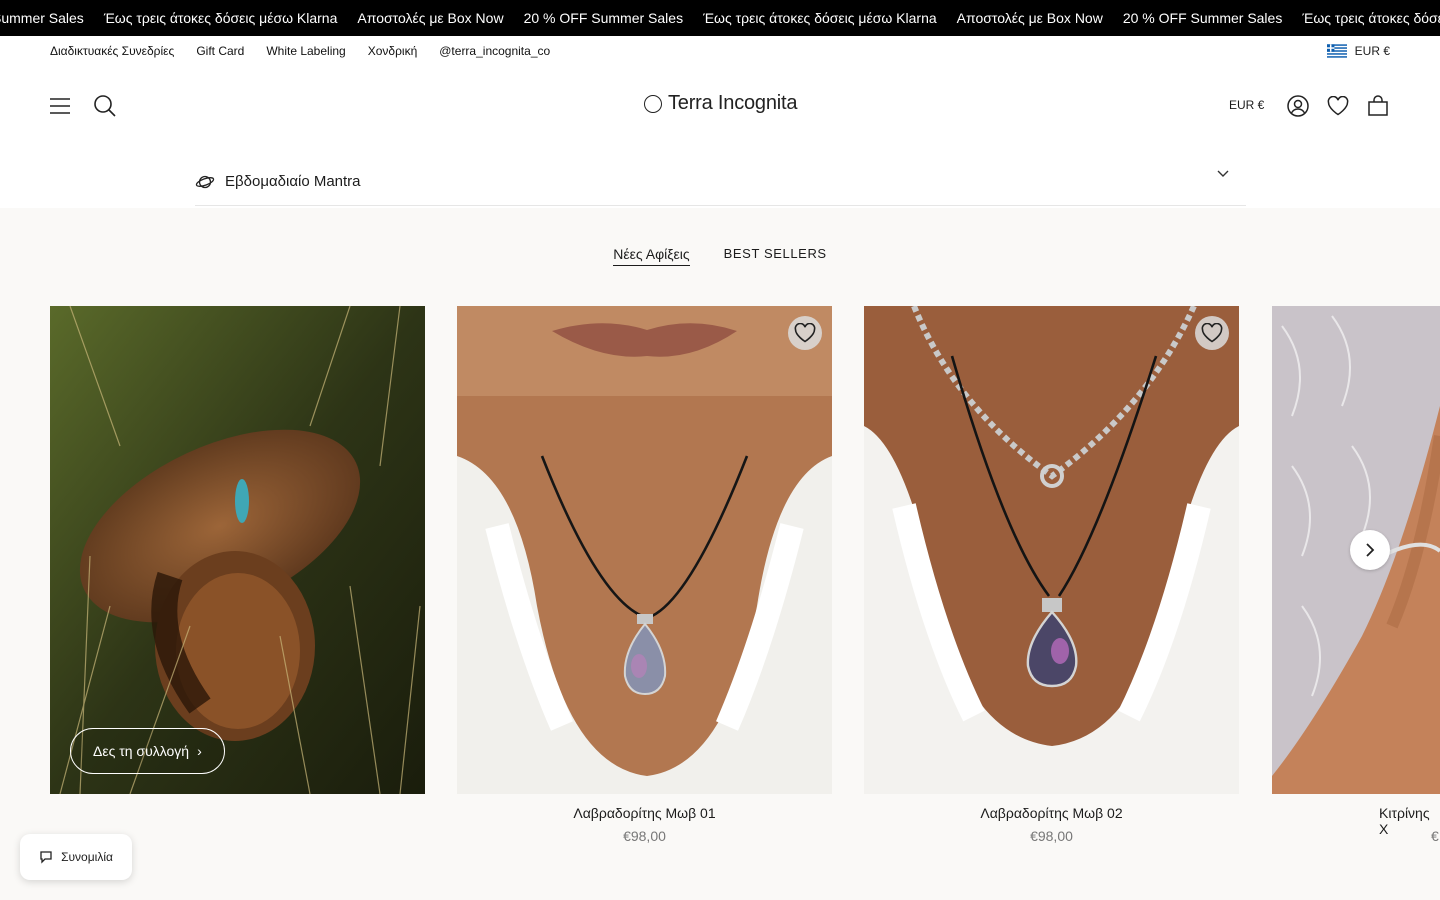  Describe the element at coordinates (651, 256) in the screenshot. I see `tab-new-arrivals: Νέες Αφίξεις` at that location.